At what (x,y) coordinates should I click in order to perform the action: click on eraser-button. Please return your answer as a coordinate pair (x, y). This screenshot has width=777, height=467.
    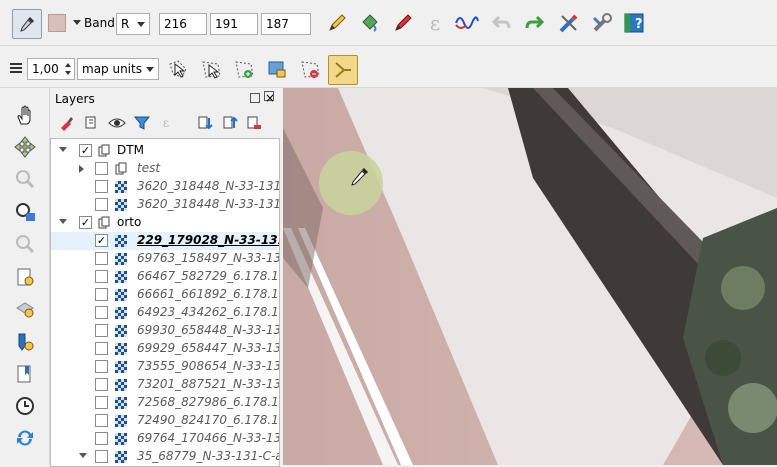
    Looking at the image, I should click on (403, 23).